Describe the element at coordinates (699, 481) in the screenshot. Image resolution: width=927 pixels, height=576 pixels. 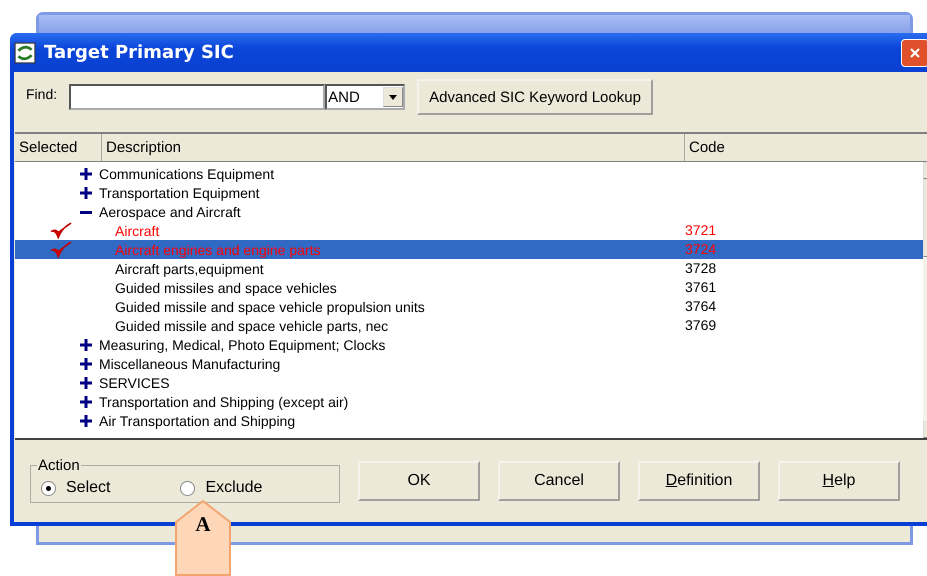
I see `dialog-button: Definition` at that location.